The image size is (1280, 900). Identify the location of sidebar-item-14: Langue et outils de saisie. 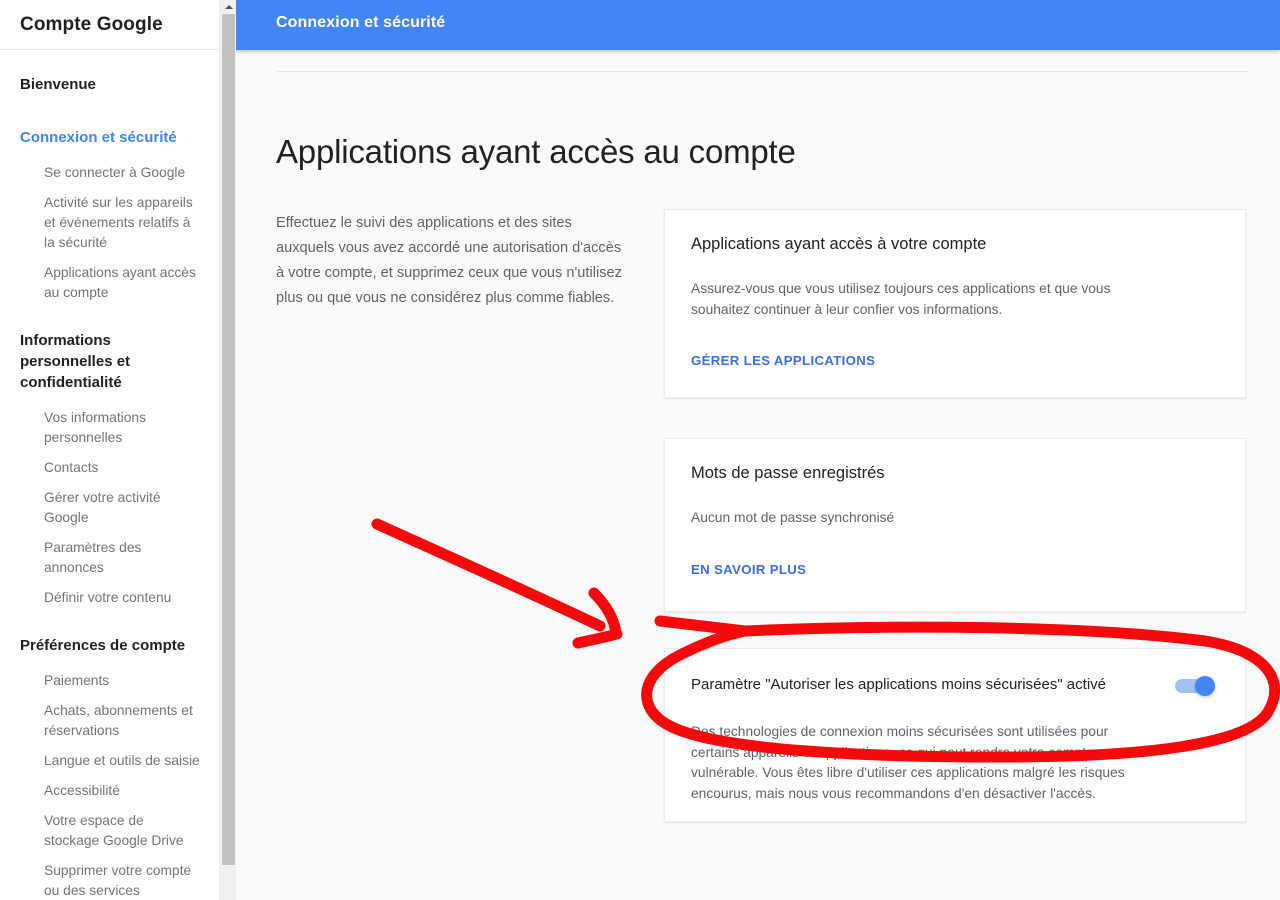
(109, 761).